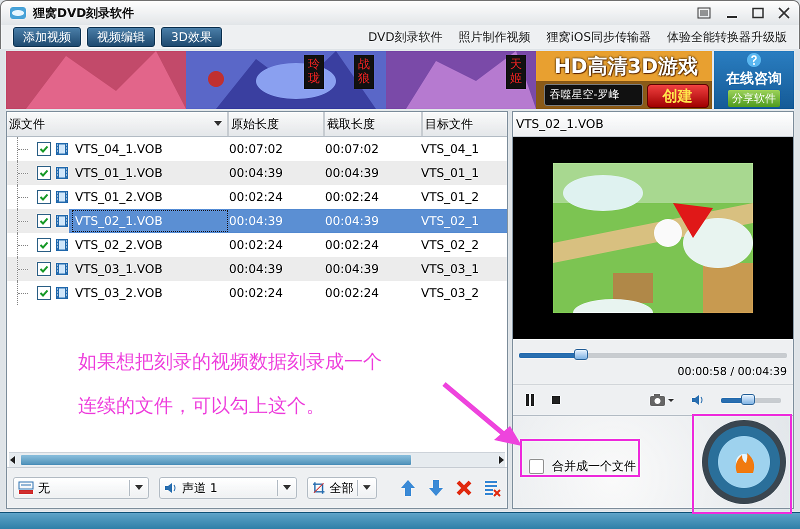 The image size is (800, 529). I want to click on create-button: 创建, so click(677, 96).